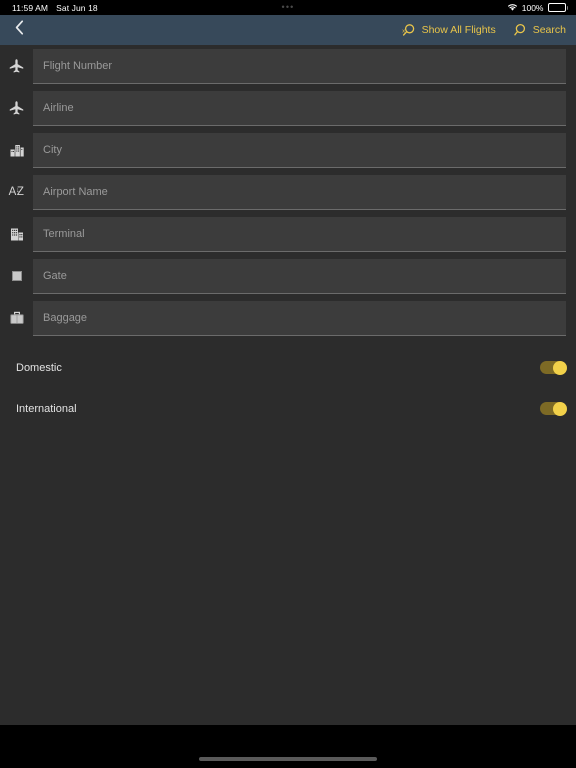 Image resolution: width=576 pixels, height=768 pixels. I want to click on field-row-gate: Gate, so click(288, 276).